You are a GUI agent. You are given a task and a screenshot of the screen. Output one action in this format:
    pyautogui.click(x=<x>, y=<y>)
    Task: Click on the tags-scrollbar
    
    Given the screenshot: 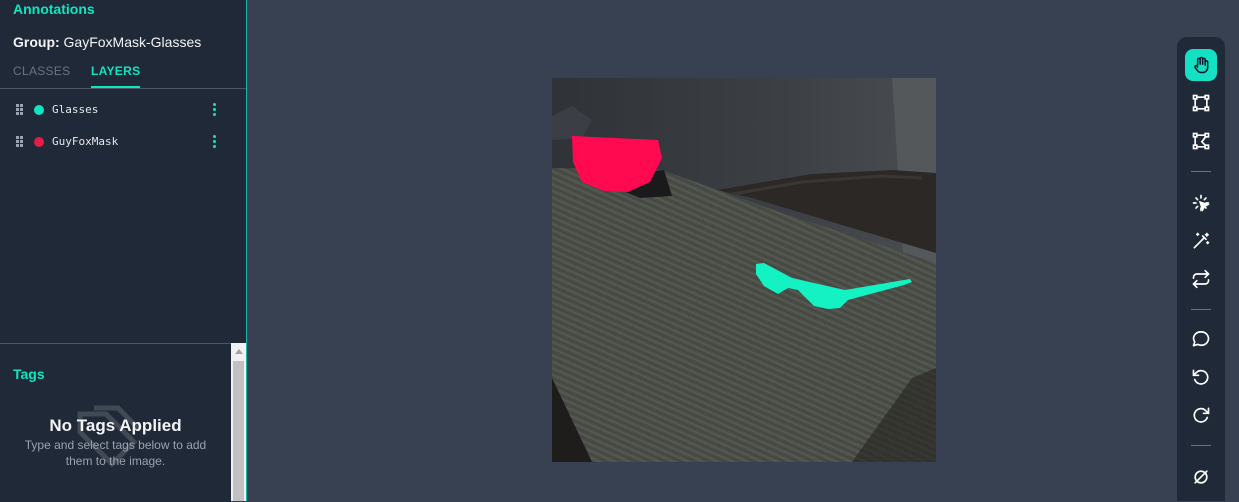 What is the action you would take?
    pyautogui.click(x=238, y=422)
    